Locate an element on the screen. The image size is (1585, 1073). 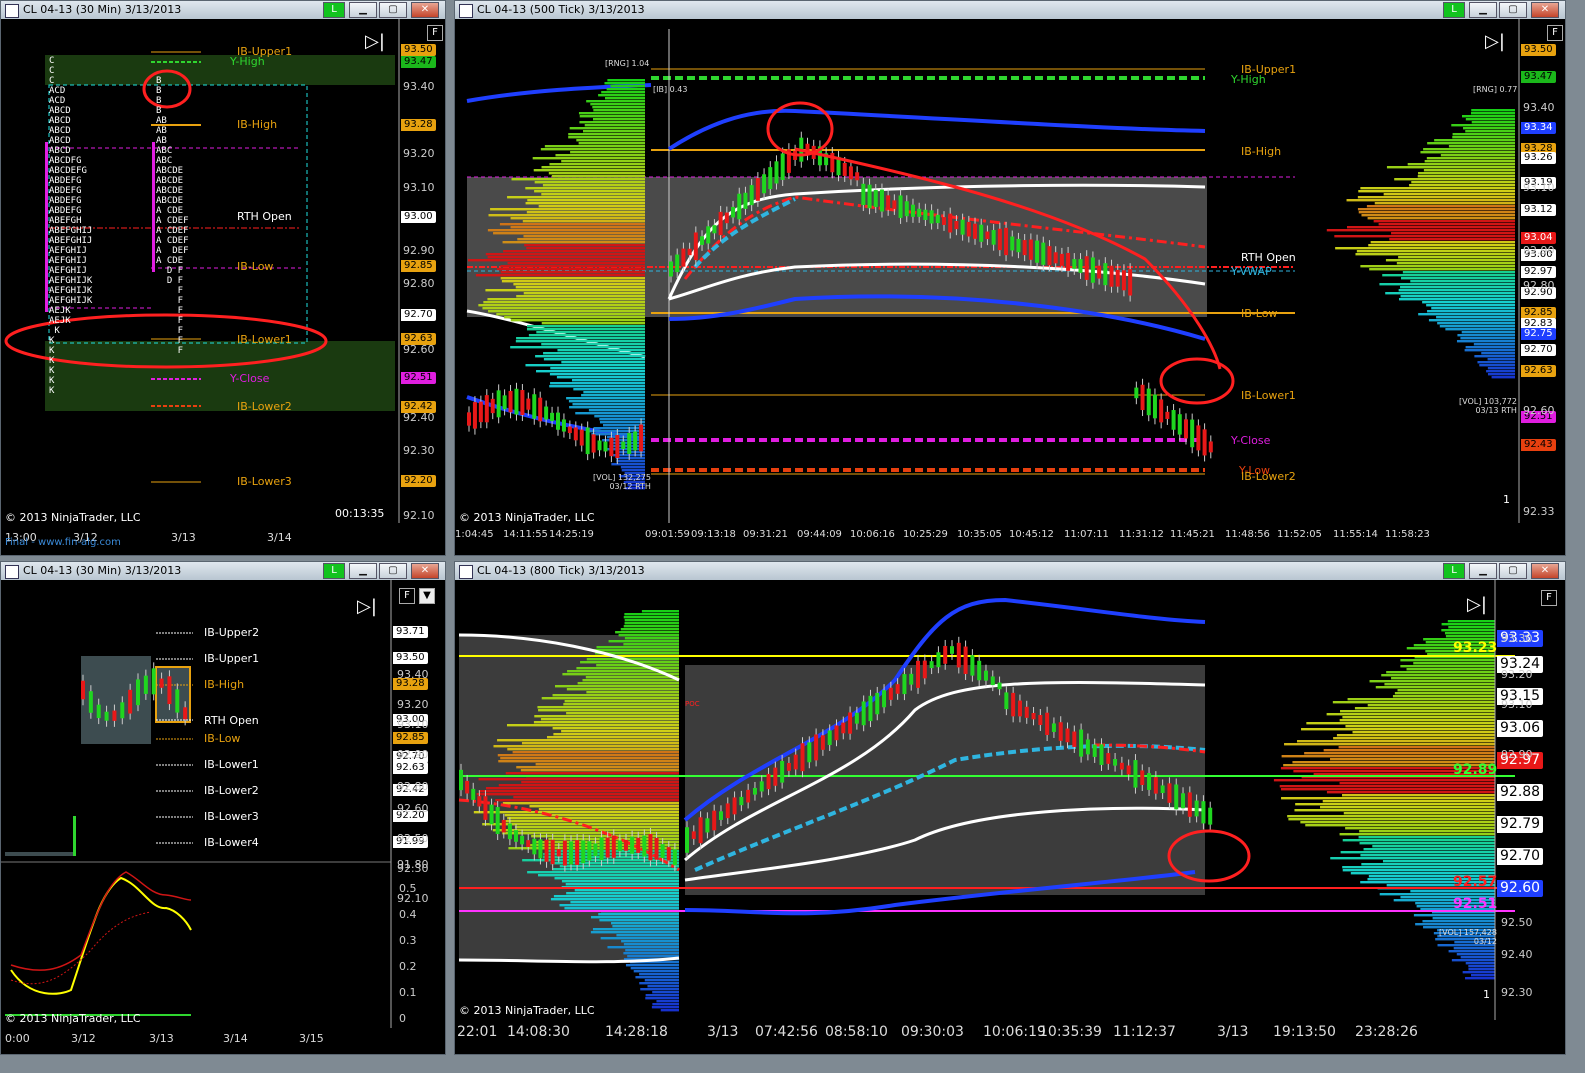
window-titlebar: CL 04-13 (800 Tick) 3/13/2013 L ▁ ▢ ✕ is located at coordinates (1010, 571).